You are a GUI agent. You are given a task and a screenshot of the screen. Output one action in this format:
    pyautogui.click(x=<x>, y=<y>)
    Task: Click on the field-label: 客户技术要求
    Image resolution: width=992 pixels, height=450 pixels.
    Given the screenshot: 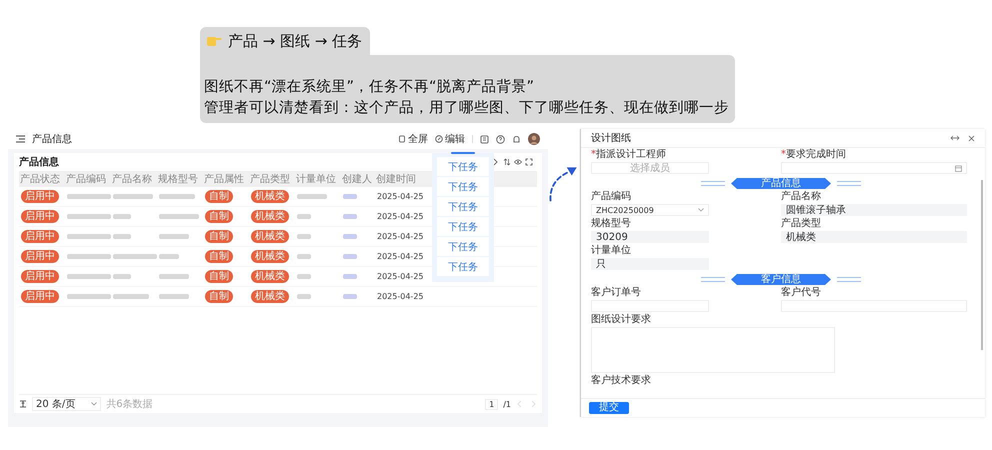 What is the action you would take?
    pyautogui.click(x=621, y=381)
    